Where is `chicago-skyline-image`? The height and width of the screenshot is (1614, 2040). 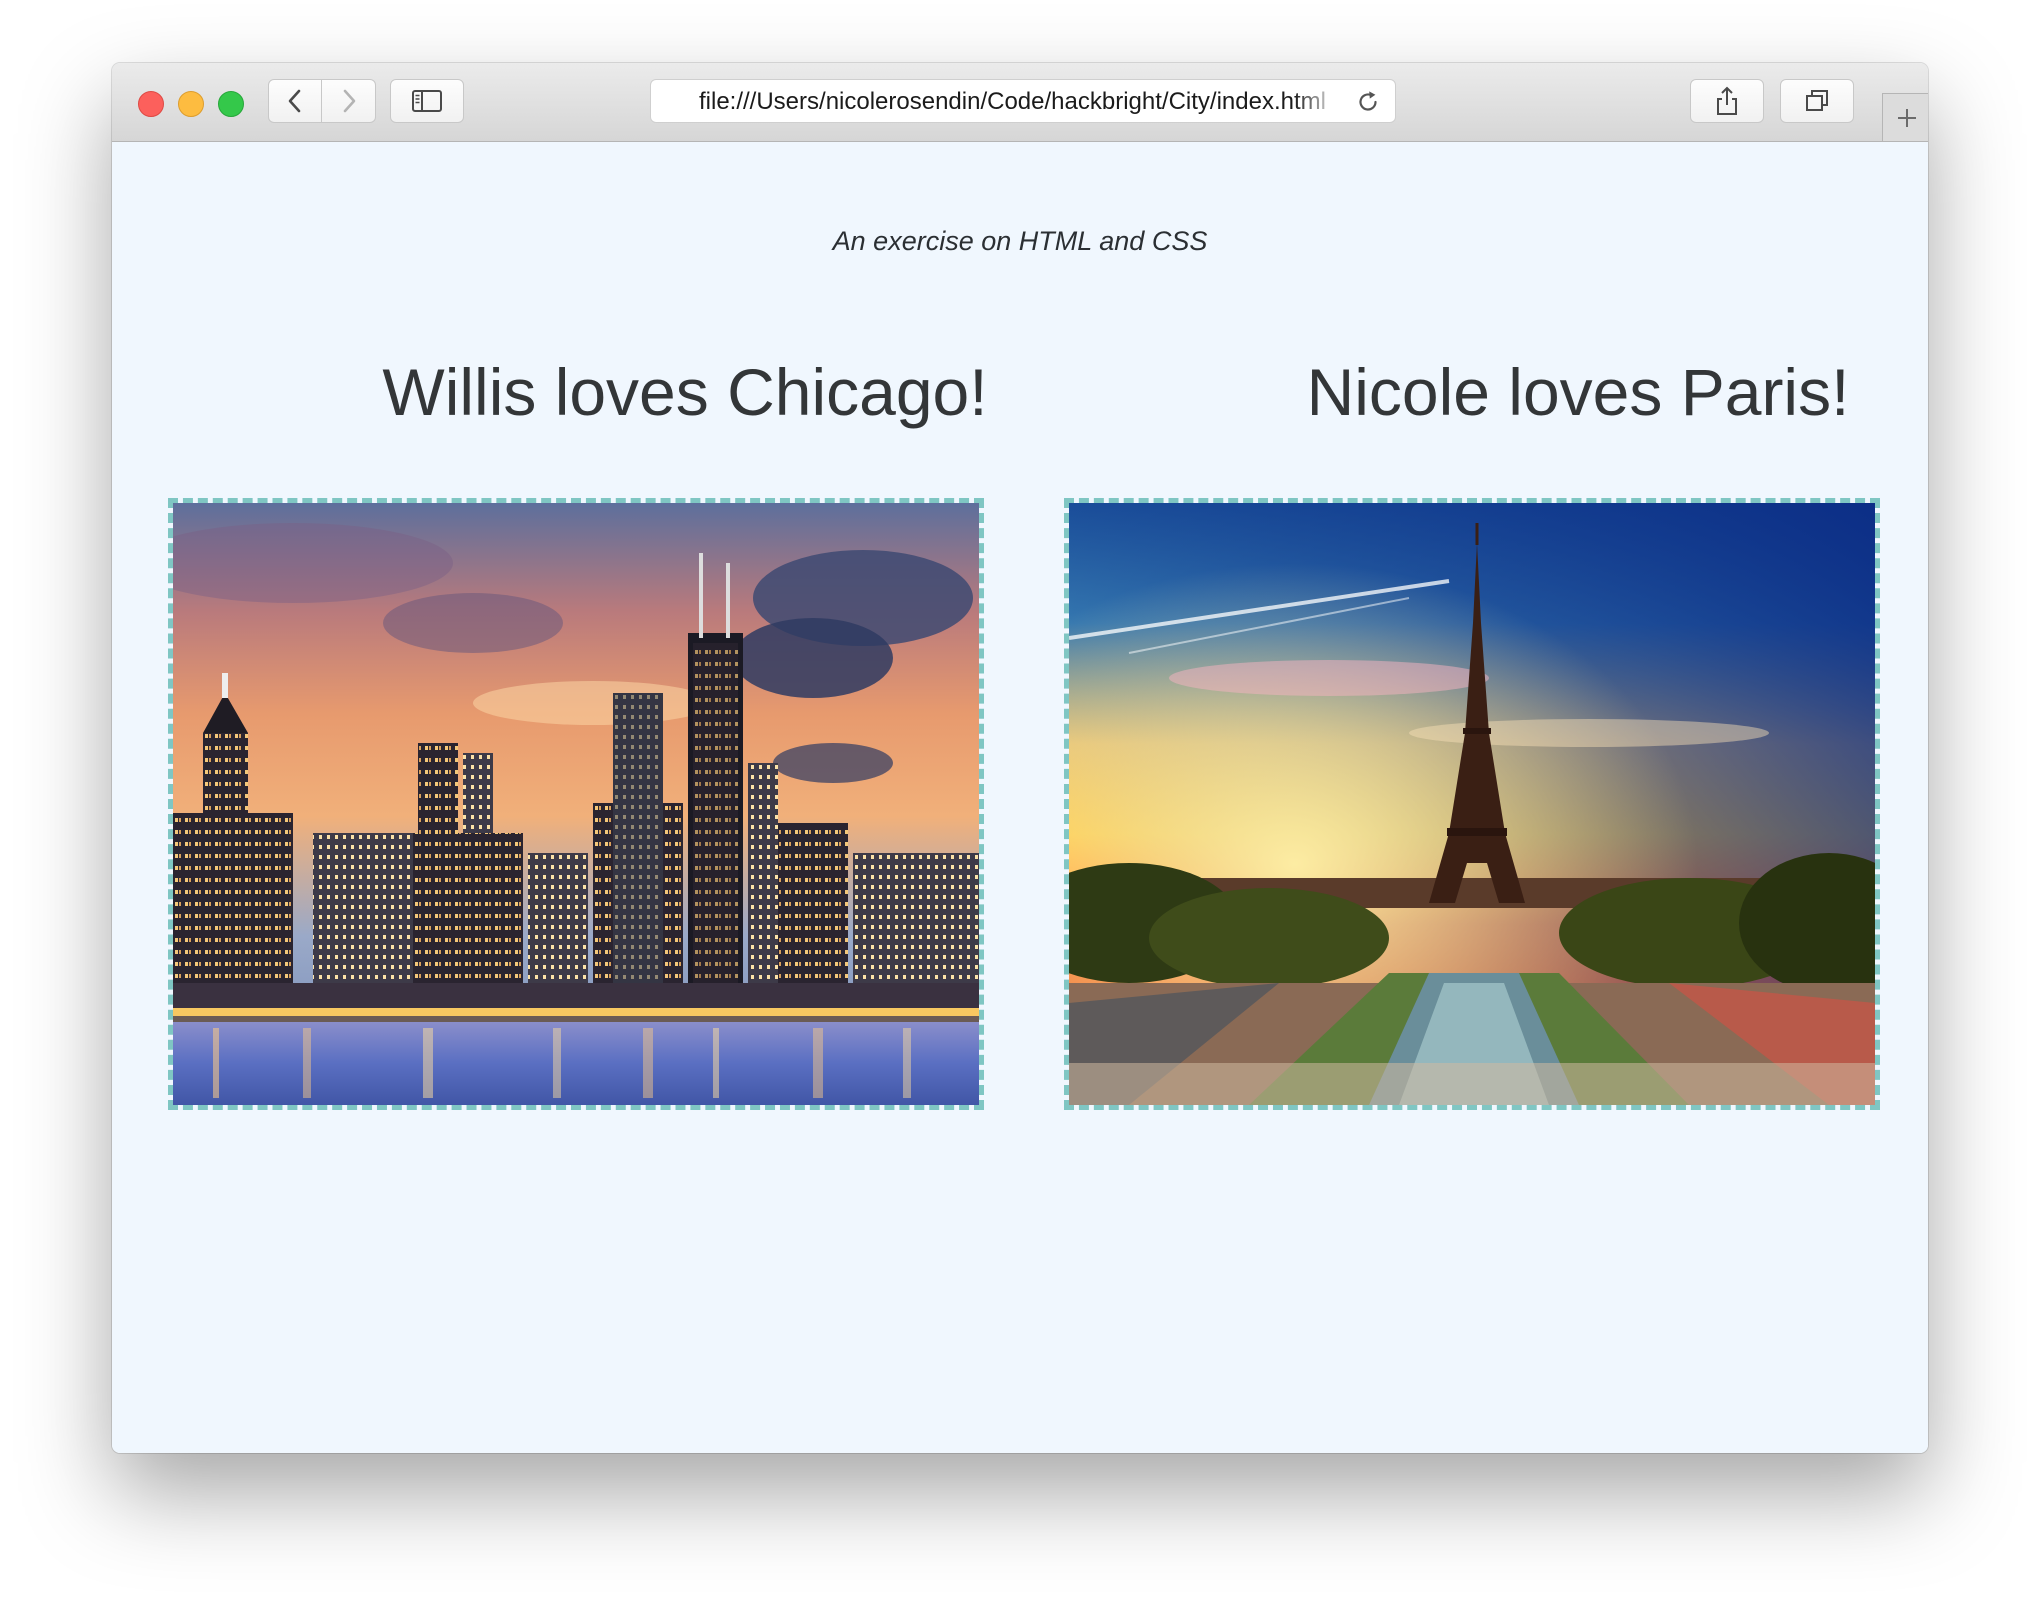 chicago-skyline-image is located at coordinates (576, 804).